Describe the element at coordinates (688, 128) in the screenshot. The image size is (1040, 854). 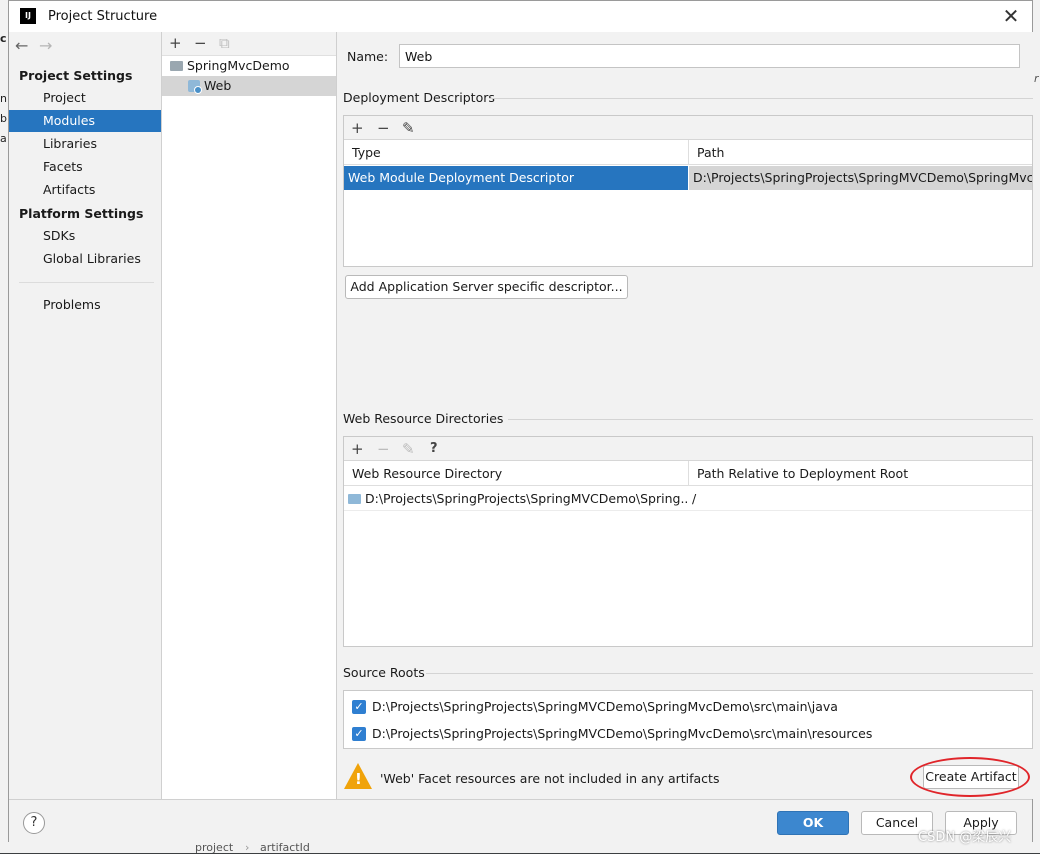
I see `deployment-descriptors-toolbar: + − ✎` at that location.